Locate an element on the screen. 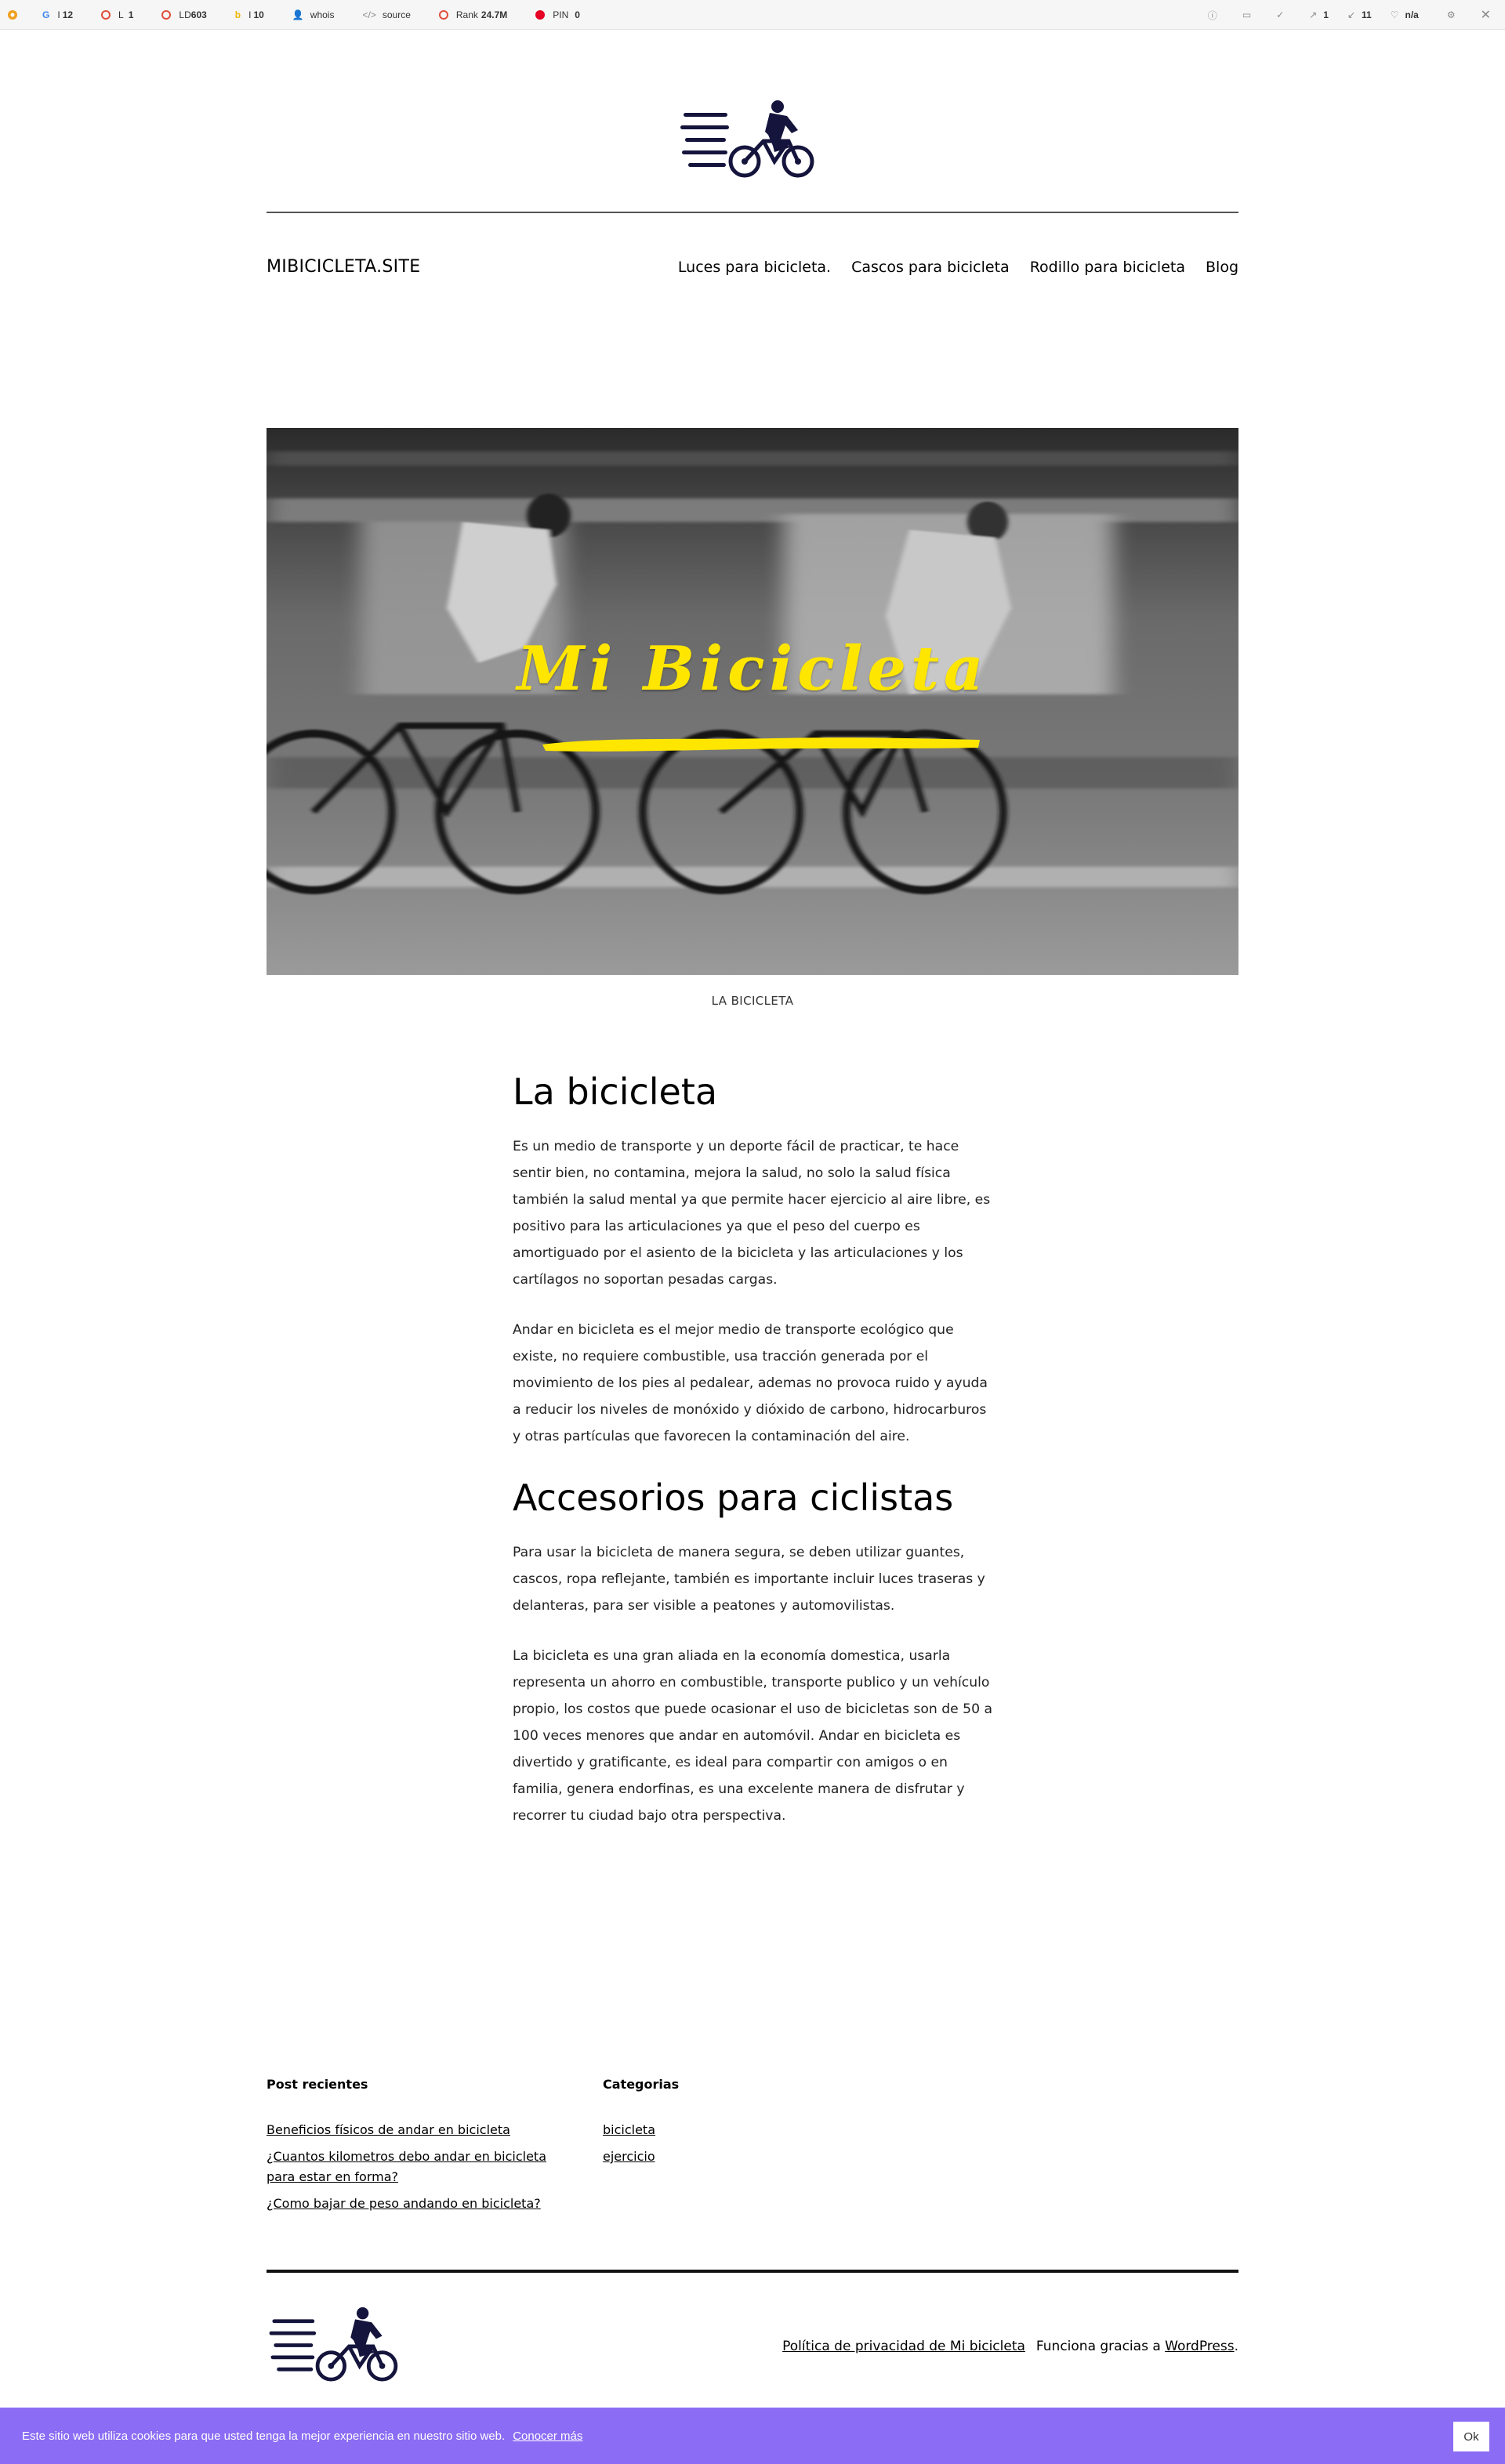 This screenshot has width=1505, height=2464. toolbar-value: 24.7M is located at coordinates (494, 15).